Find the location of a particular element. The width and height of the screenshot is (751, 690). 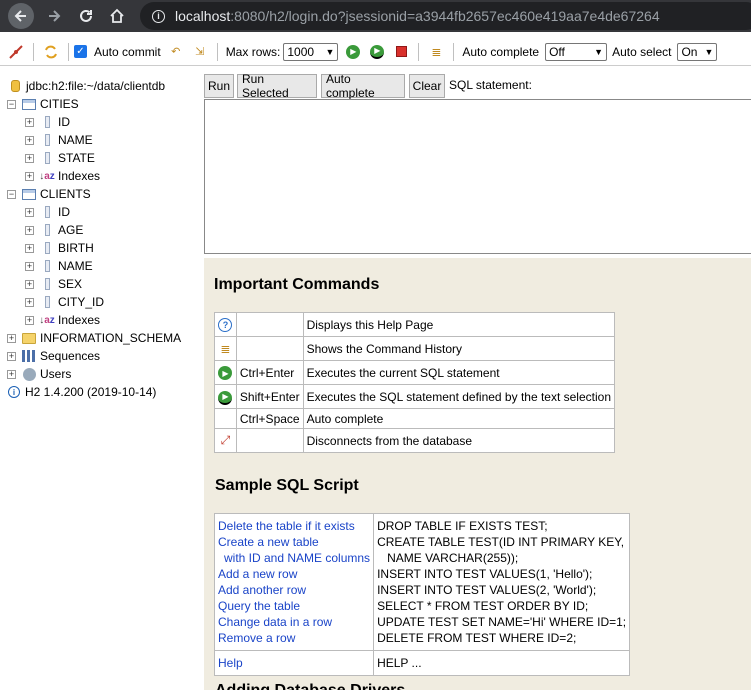

table-row: ? Displays this Help Page is located at coordinates (415, 324).